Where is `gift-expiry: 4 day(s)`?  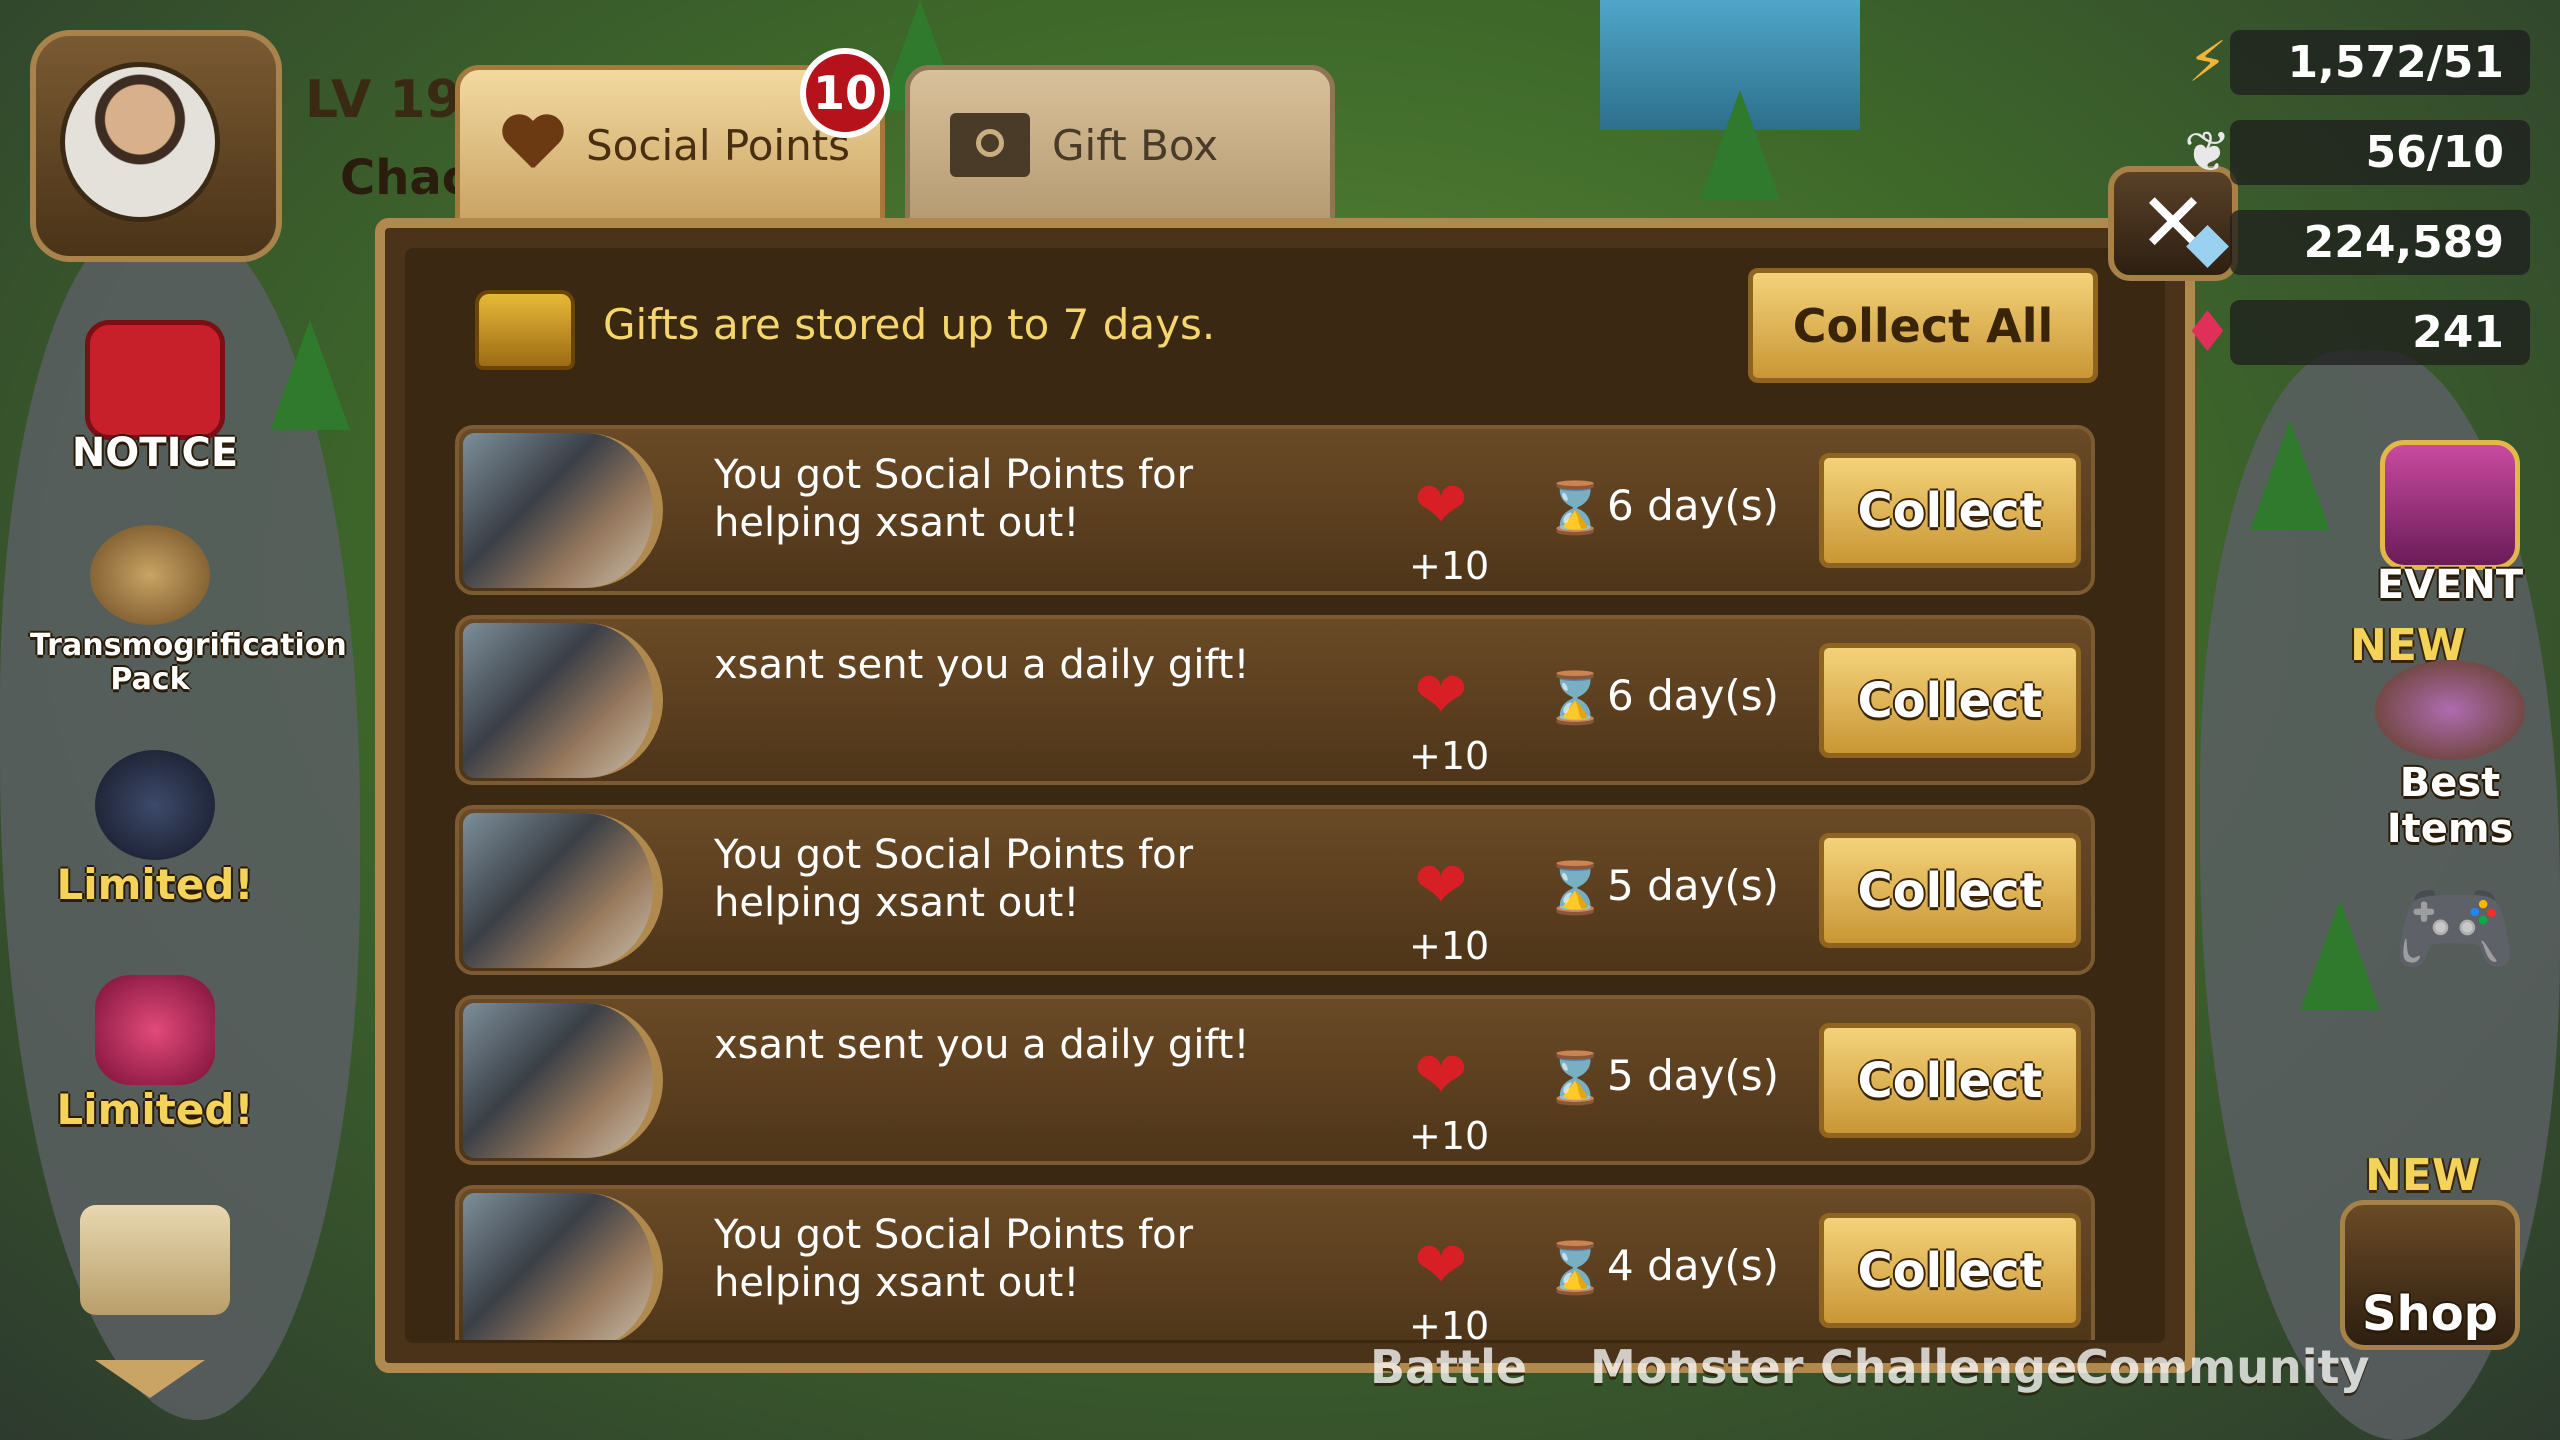 gift-expiry: 4 day(s) is located at coordinates (1693, 1265).